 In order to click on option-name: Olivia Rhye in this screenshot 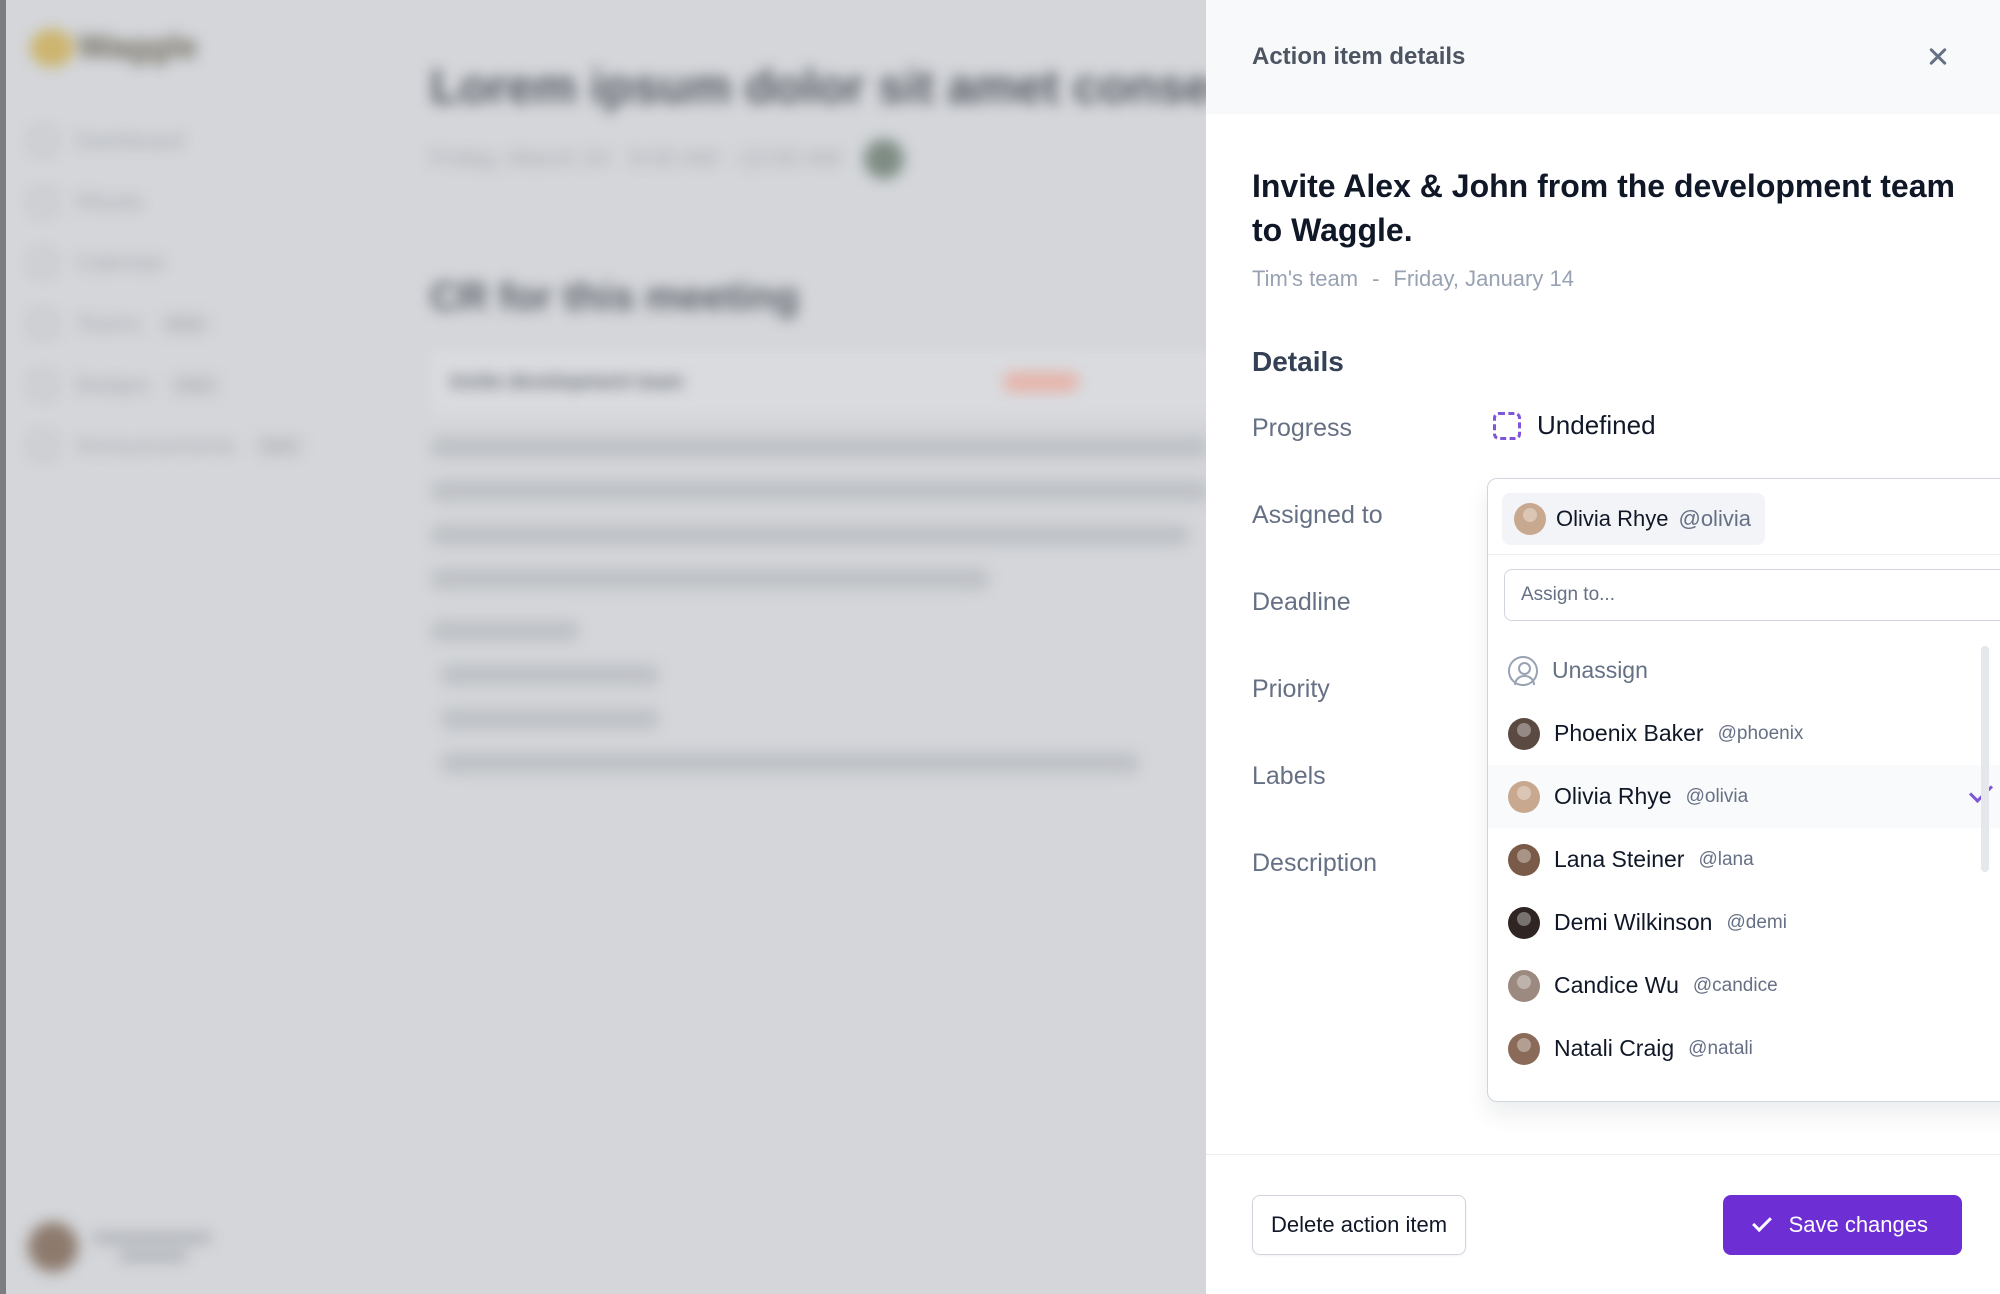, I will do `click(1613, 796)`.